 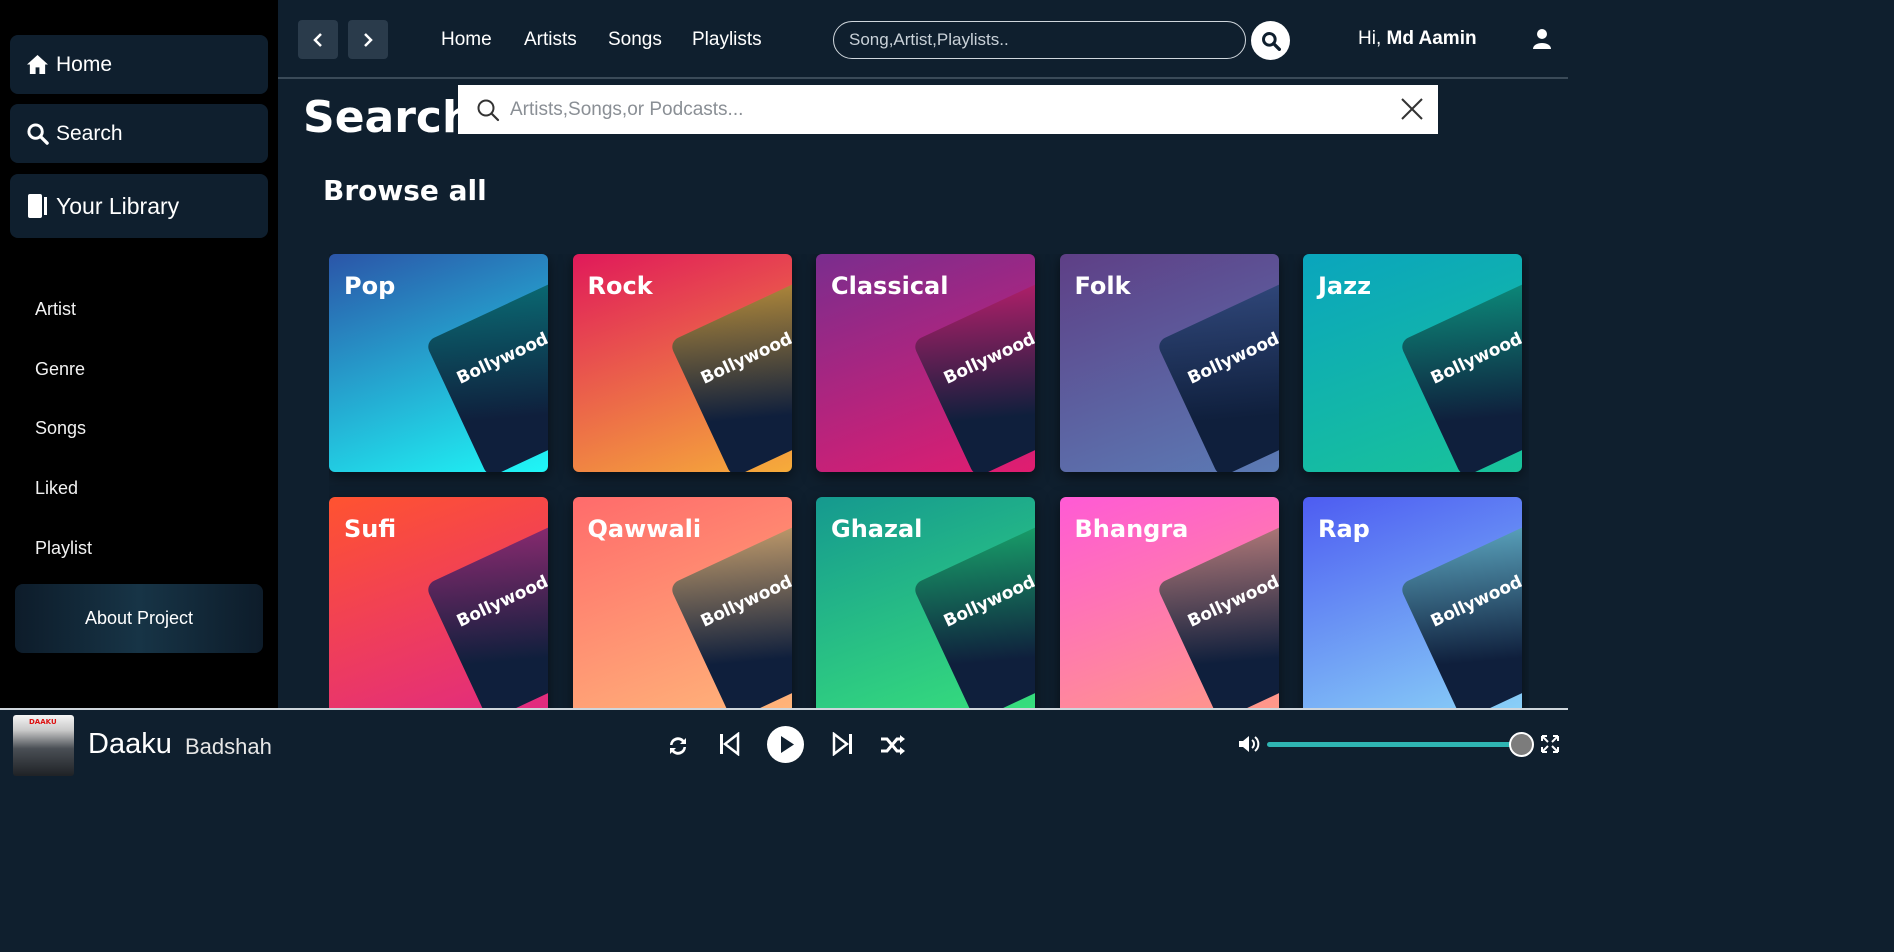 I want to click on next-track-button, so click(x=843, y=744).